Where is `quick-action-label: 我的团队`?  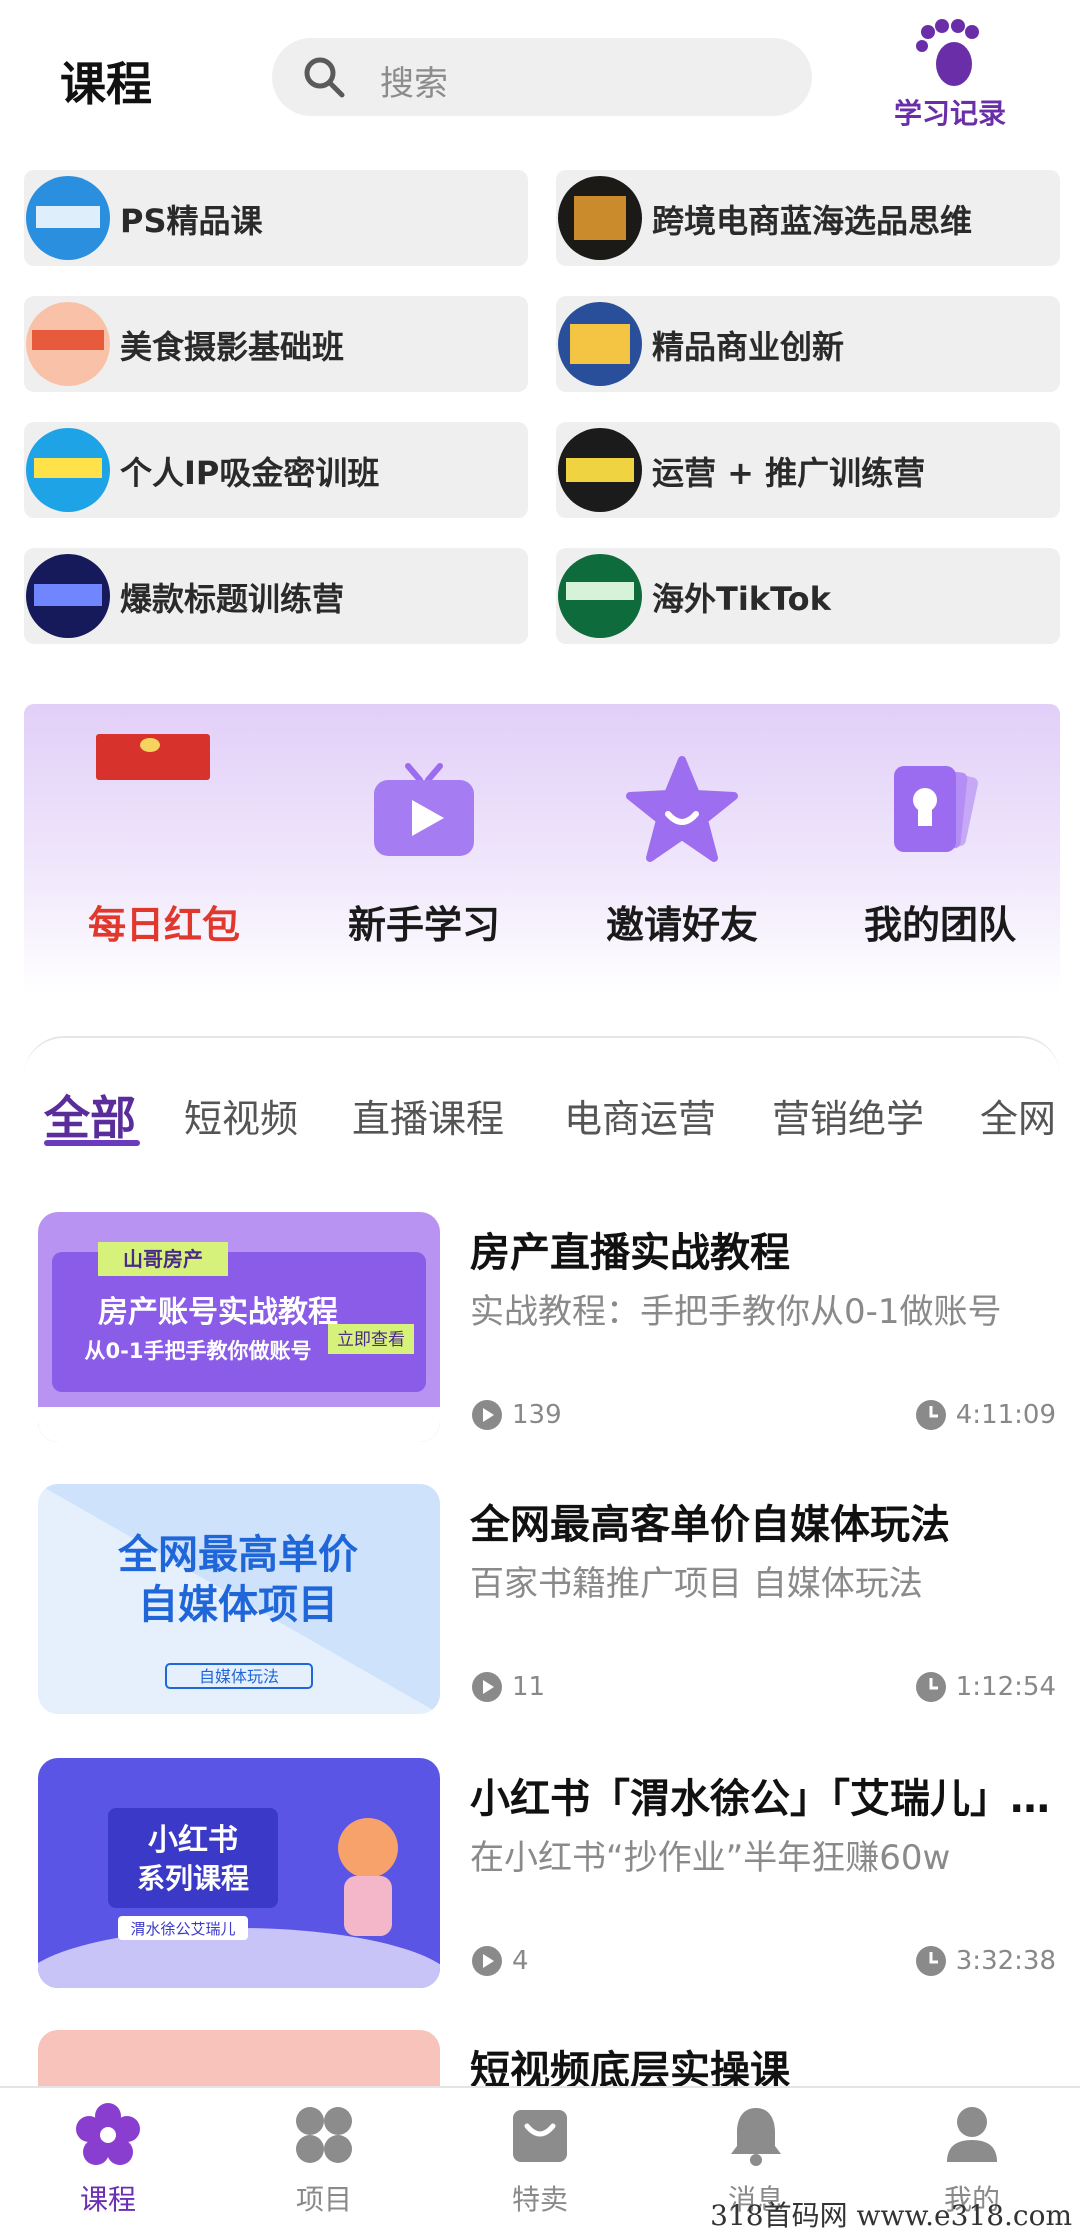 quick-action-label: 我的团队 is located at coordinates (939, 925).